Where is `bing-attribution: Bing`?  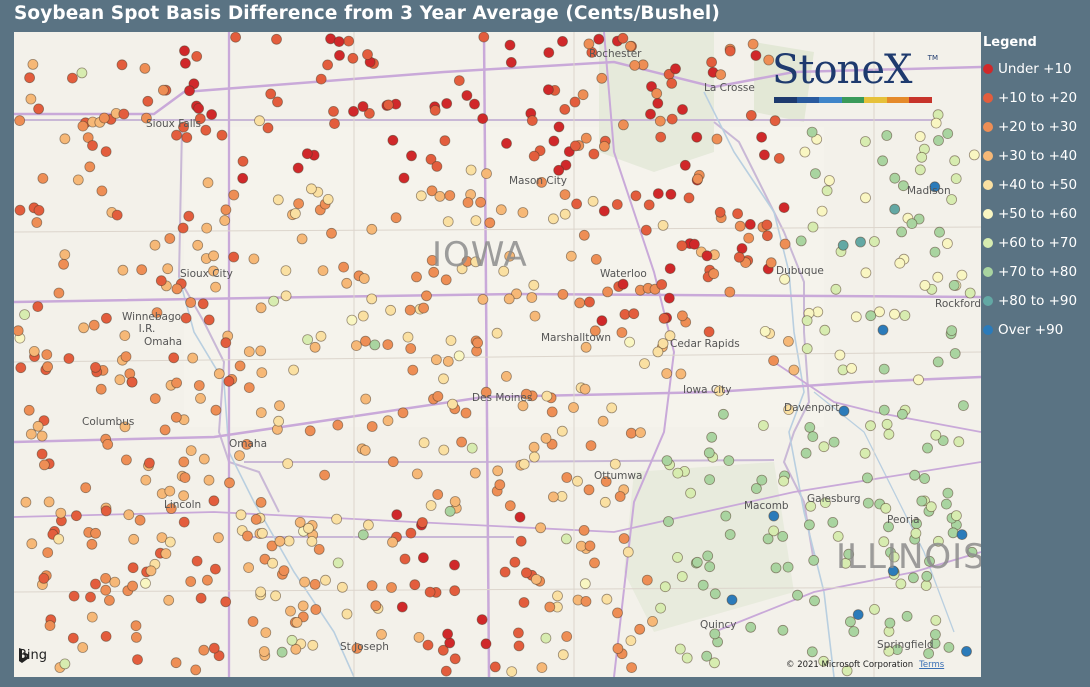 bing-attribution: Bing is located at coordinates (32, 655).